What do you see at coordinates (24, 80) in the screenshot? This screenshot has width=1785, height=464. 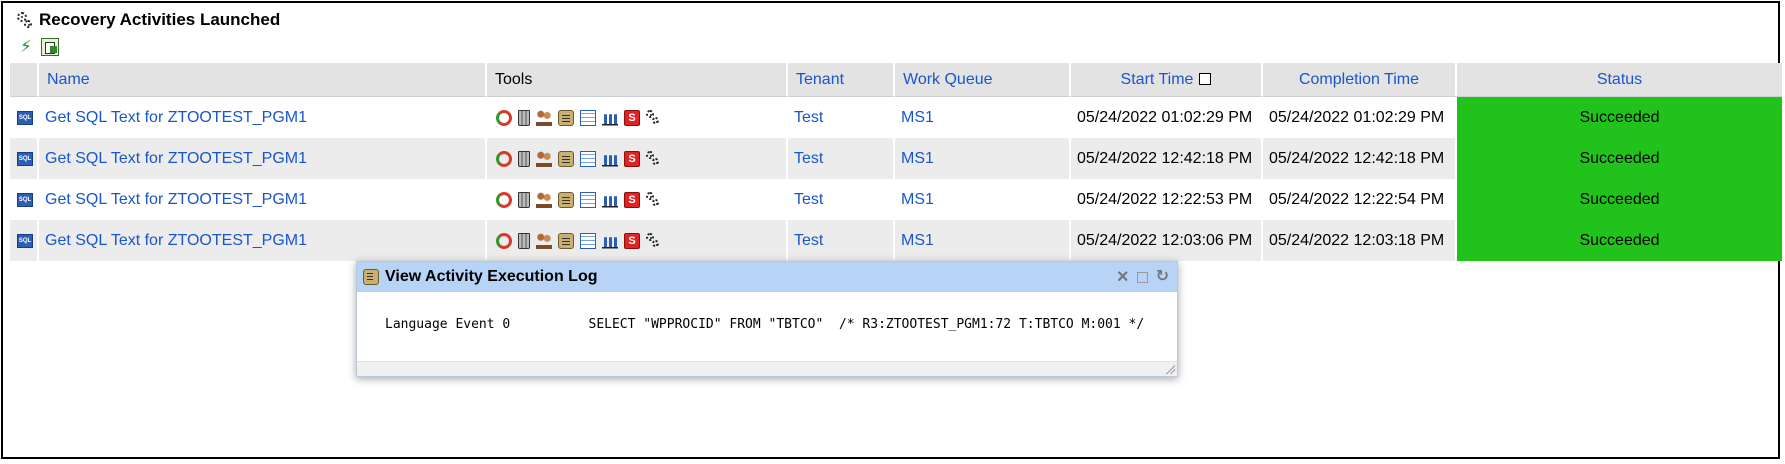 I see `column-header-select` at bounding box center [24, 80].